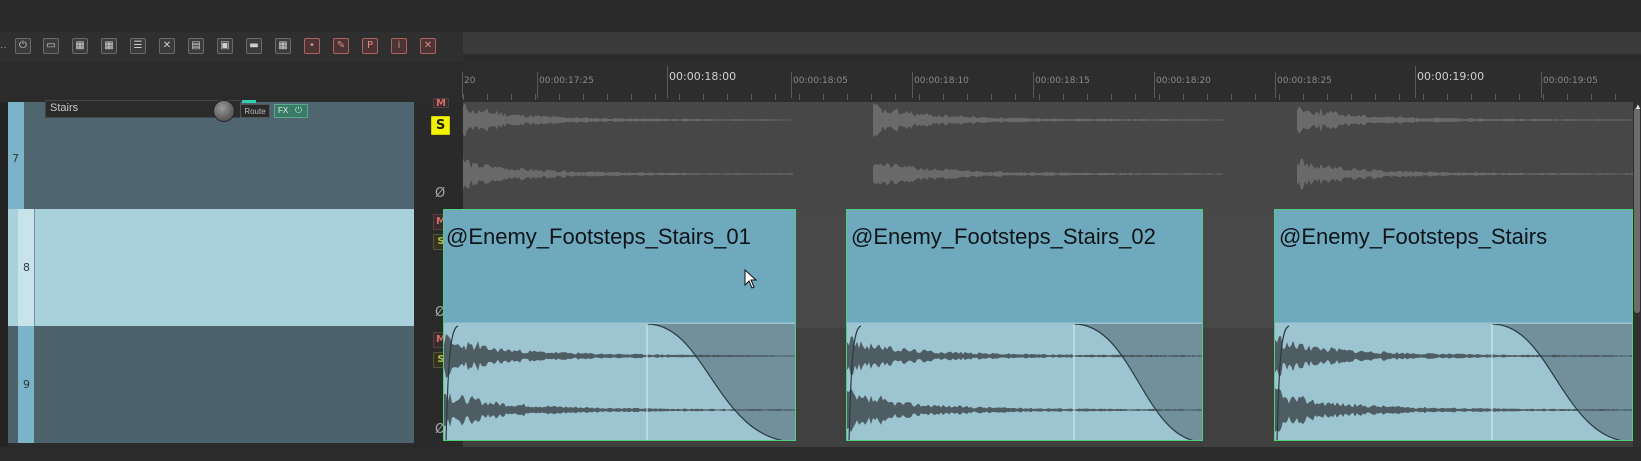 Image resolution: width=1641 pixels, height=461 pixels. Describe the element at coordinates (598, 236) in the screenshot. I see `media-item-label: @Enemy_Footsteps_Stairs_01` at that location.